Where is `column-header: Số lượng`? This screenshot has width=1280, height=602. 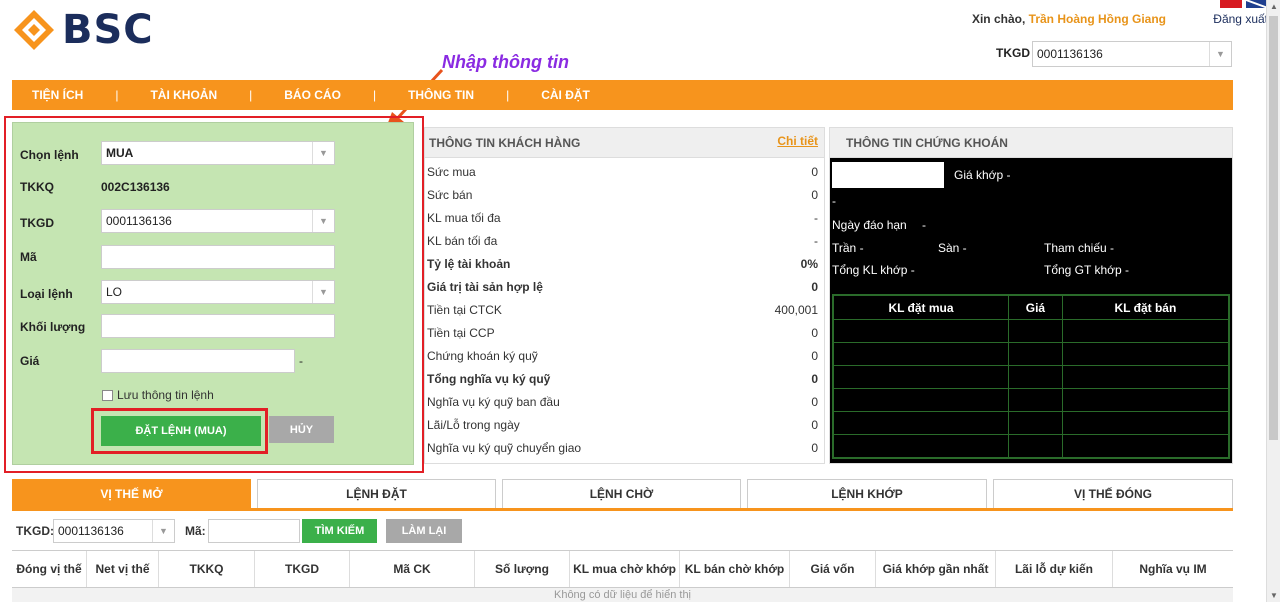 column-header: Số lượng is located at coordinates (522, 569).